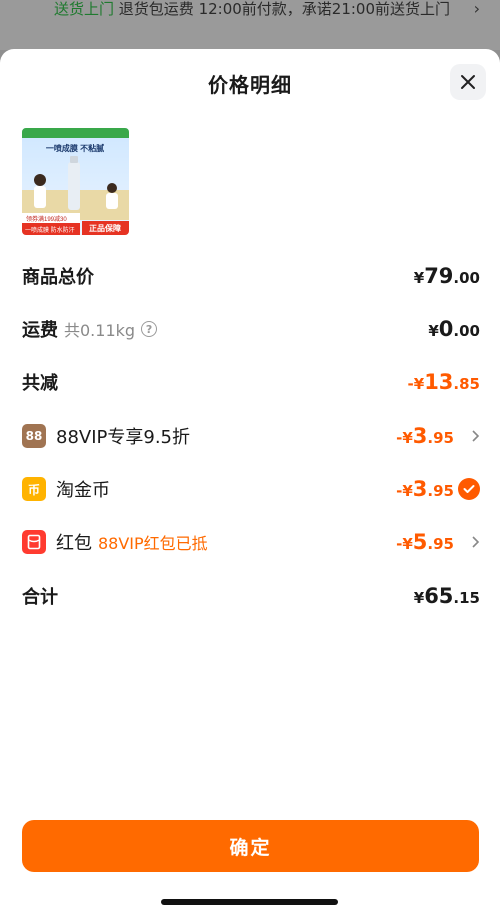 The height and width of the screenshot is (916, 500). Describe the element at coordinates (439, 382) in the screenshot. I see `amount-integer: 13` at that location.